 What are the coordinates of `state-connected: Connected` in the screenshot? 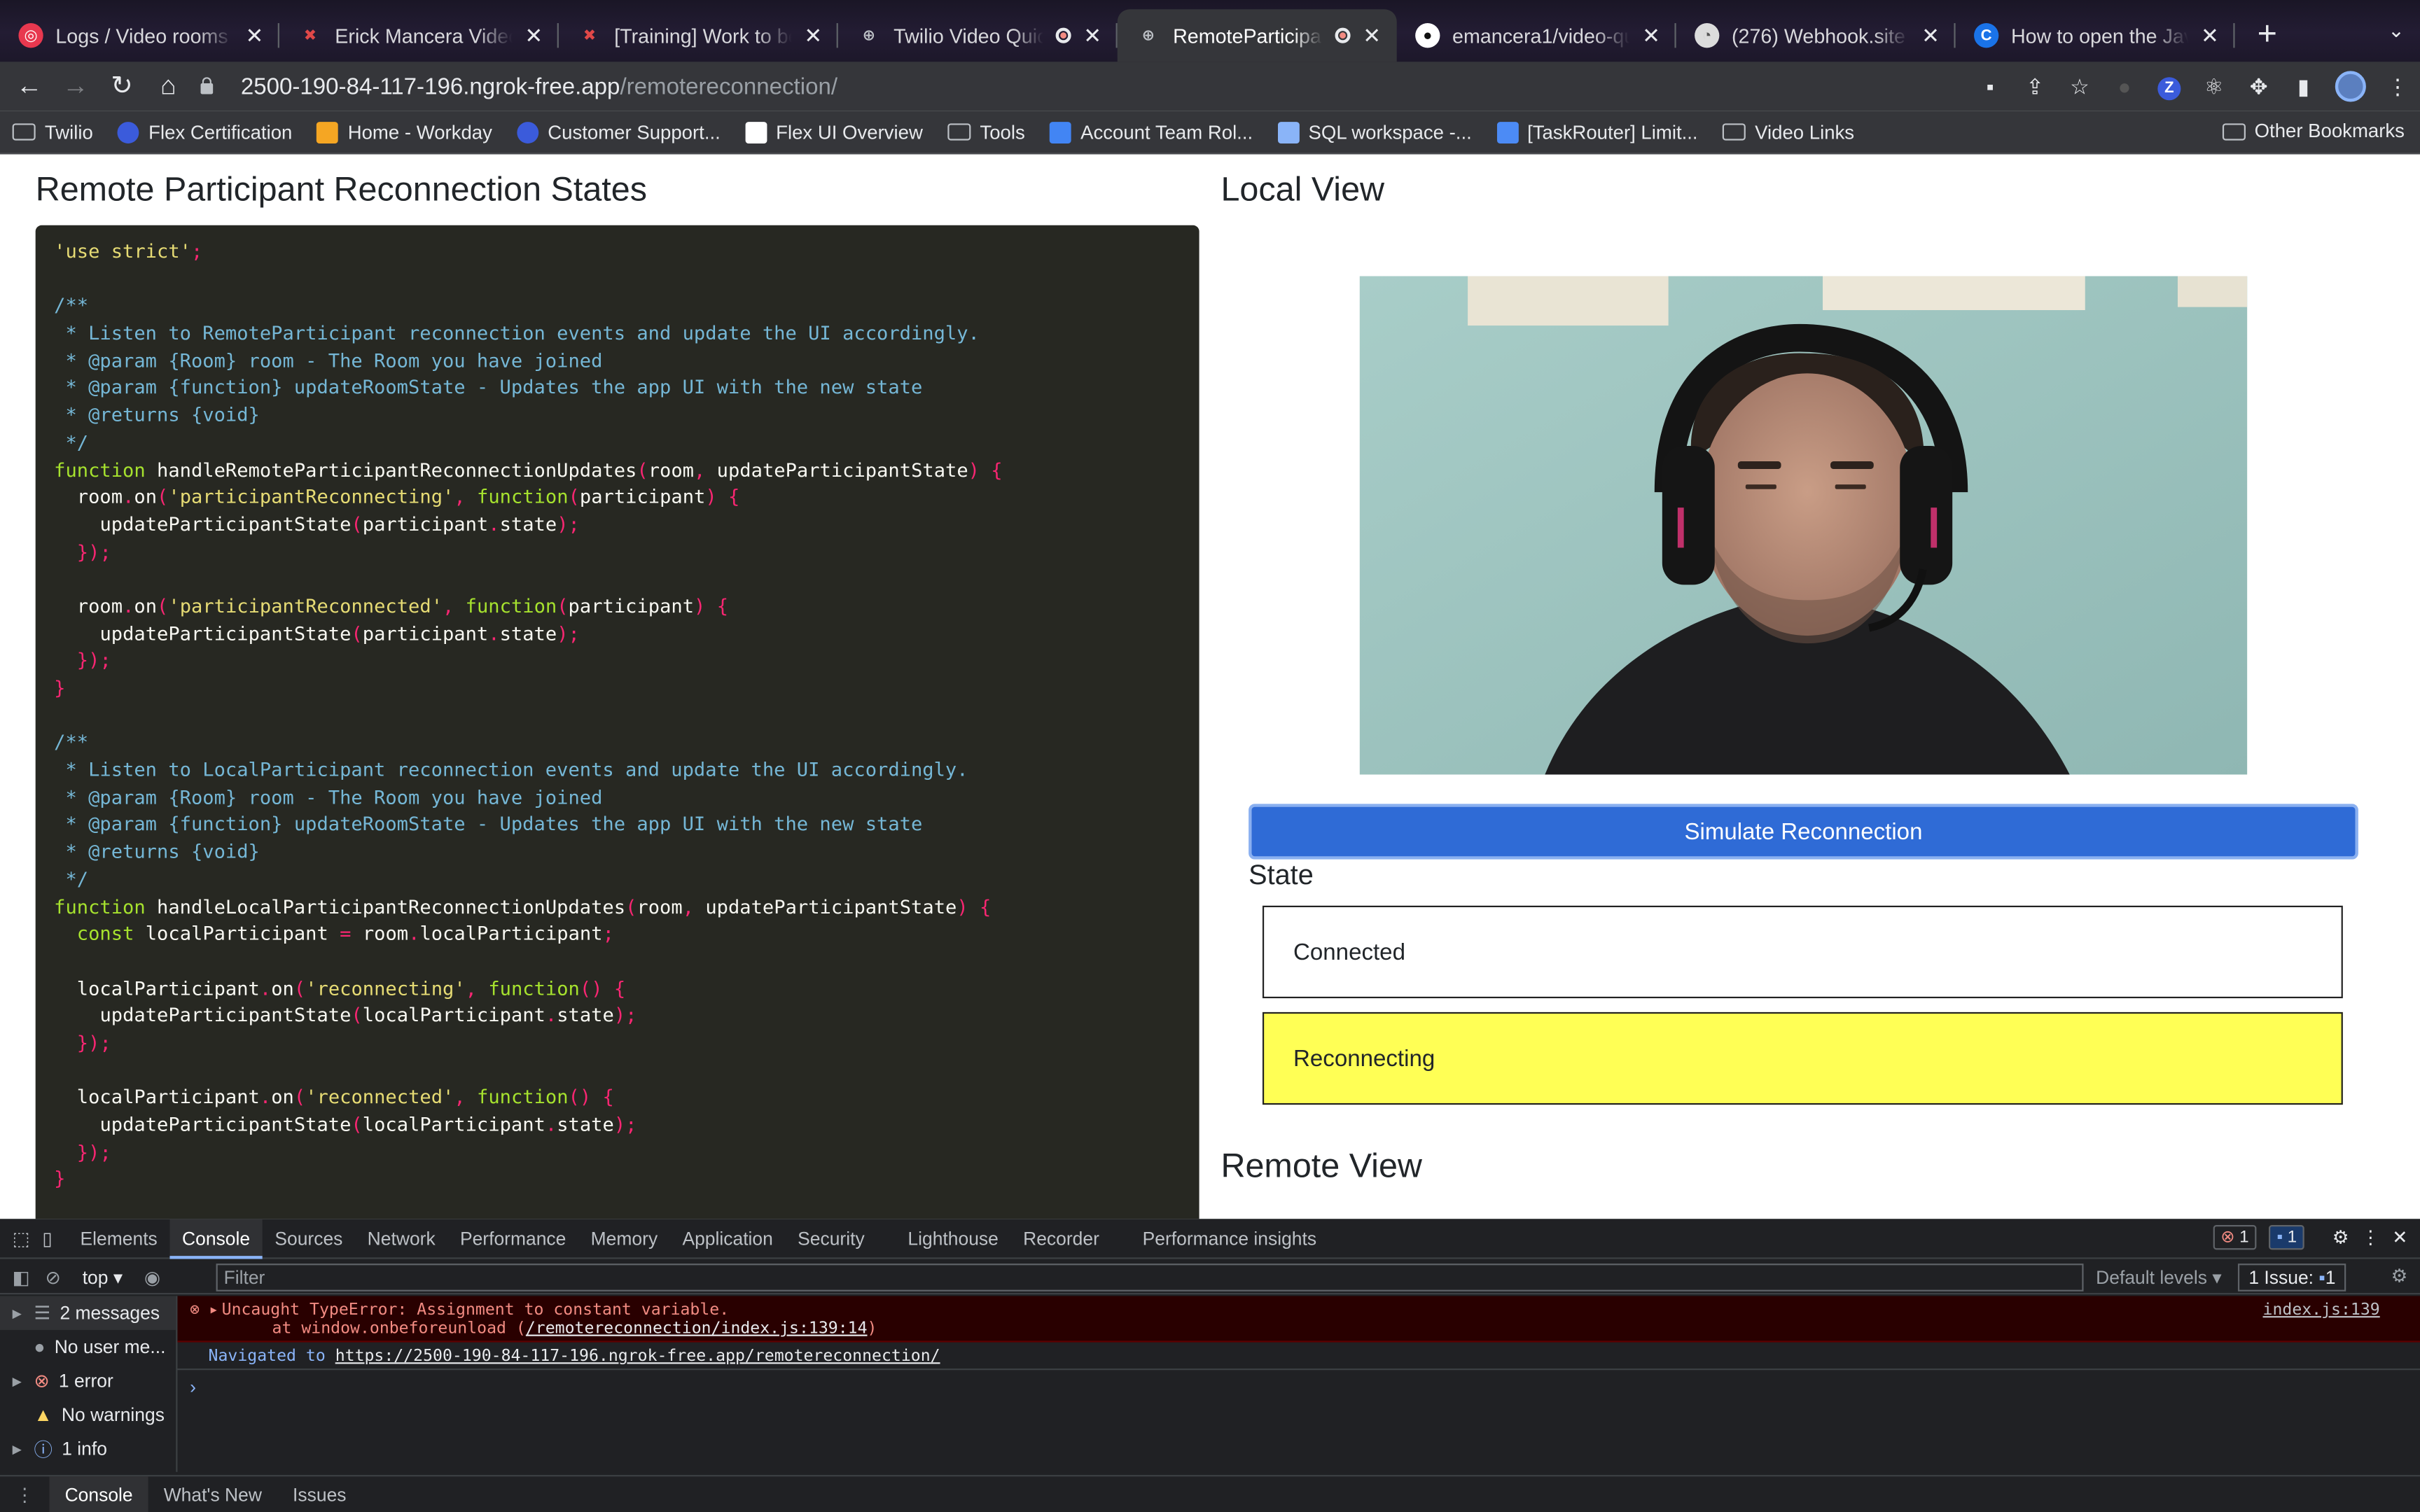 It's located at (1803, 952).